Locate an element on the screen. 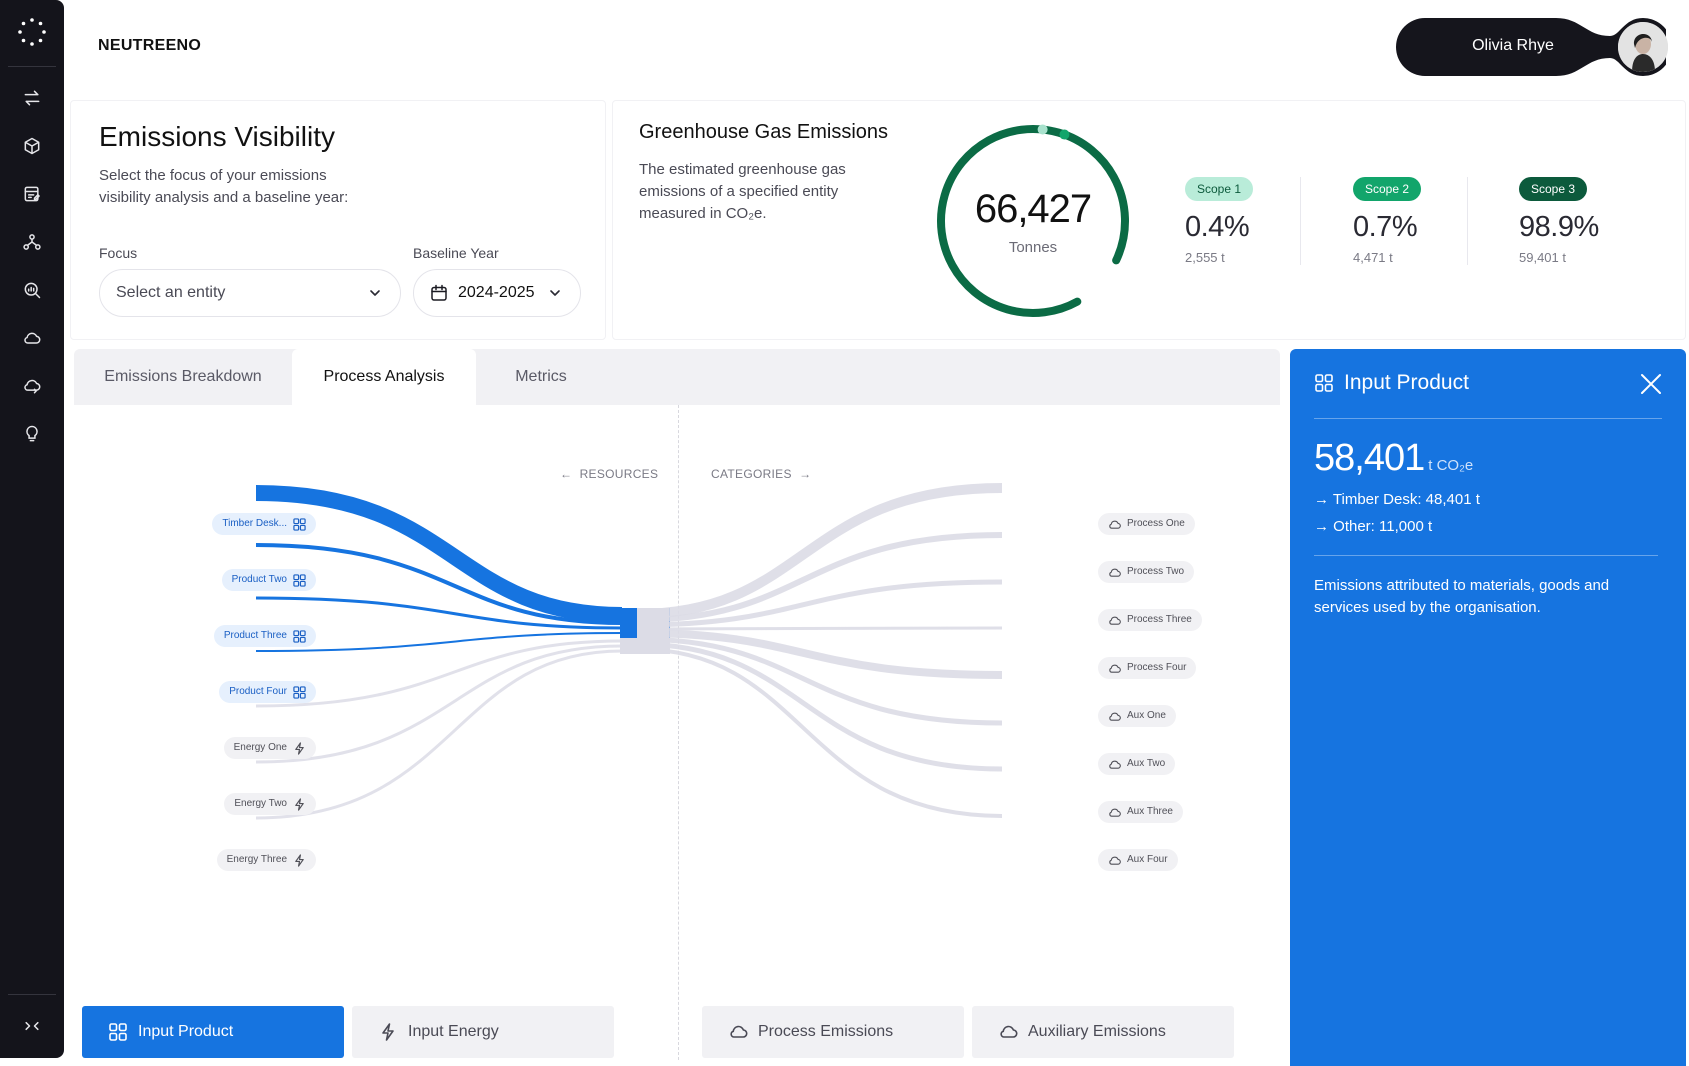 This screenshot has width=1689, height=1066. category-node-aux-three: Aux Three is located at coordinates (1140, 812).